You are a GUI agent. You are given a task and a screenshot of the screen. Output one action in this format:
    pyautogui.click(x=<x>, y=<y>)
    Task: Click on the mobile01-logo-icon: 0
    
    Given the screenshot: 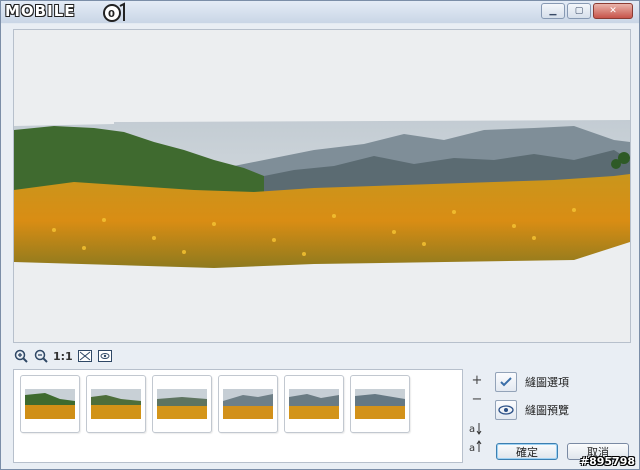 What is the action you would take?
    pyautogui.click(x=114, y=12)
    